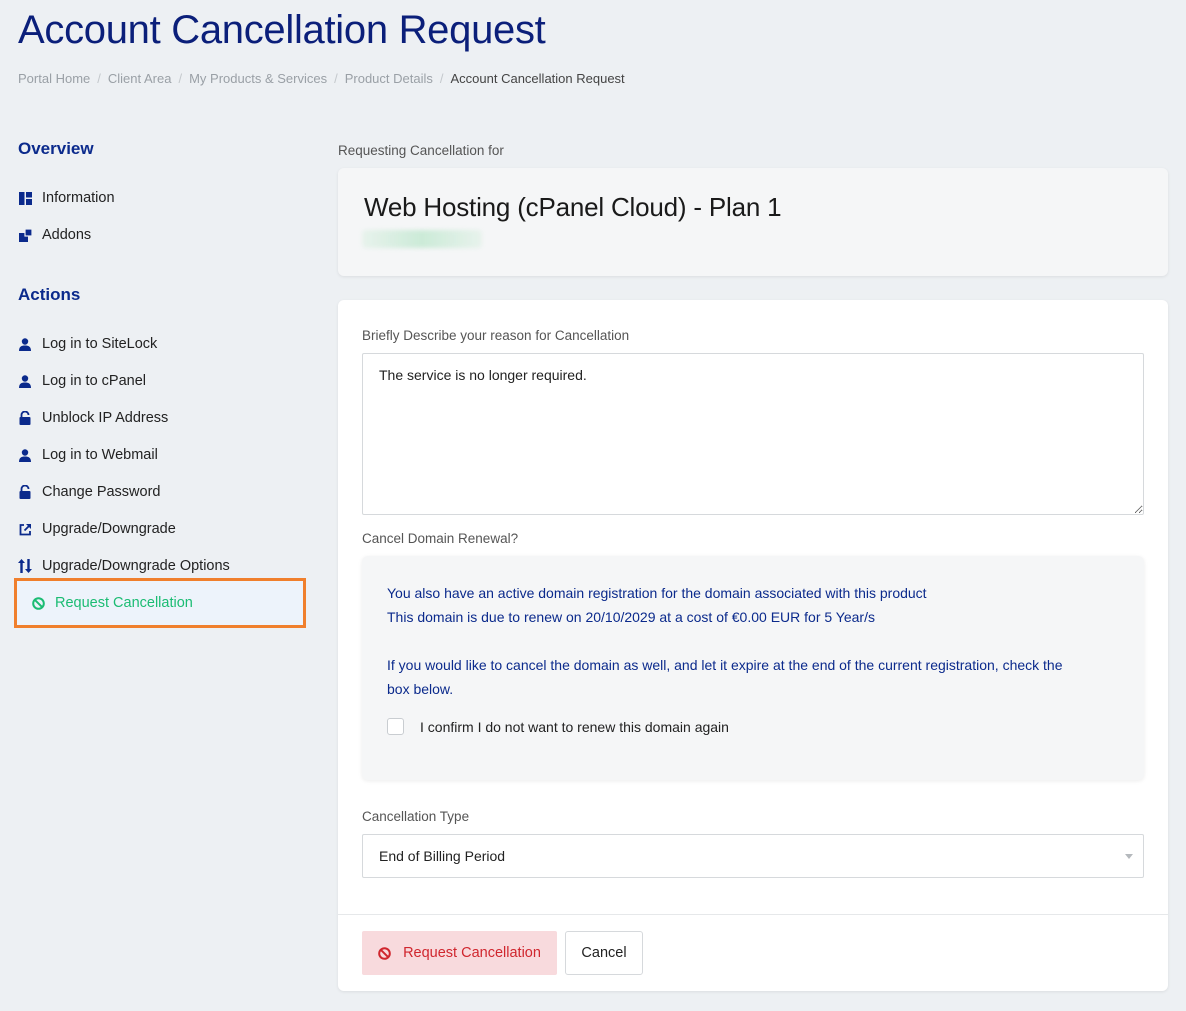  I want to click on product-card: Web Hosting (cPanel Cloud) - Plan 1, so click(753, 222).